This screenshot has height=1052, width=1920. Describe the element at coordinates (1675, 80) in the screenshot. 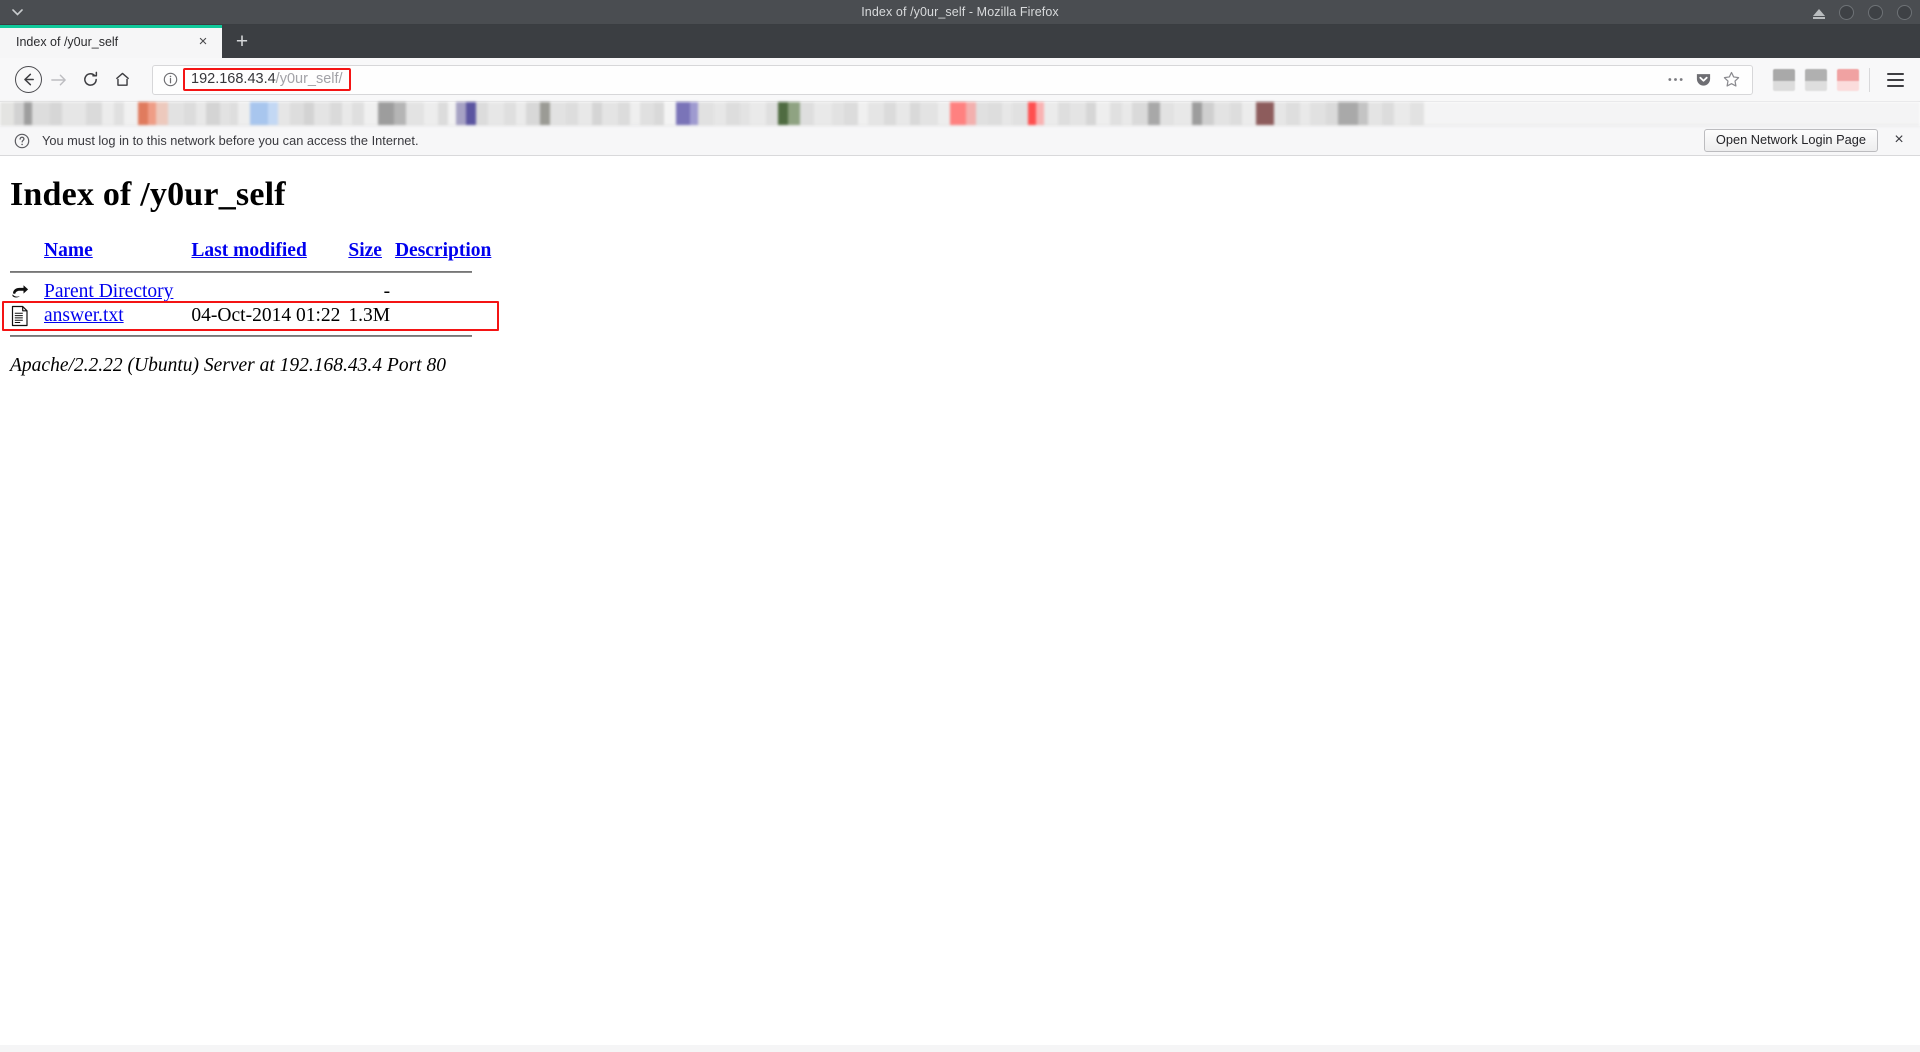

I see `ellipsis-icon` at that location.